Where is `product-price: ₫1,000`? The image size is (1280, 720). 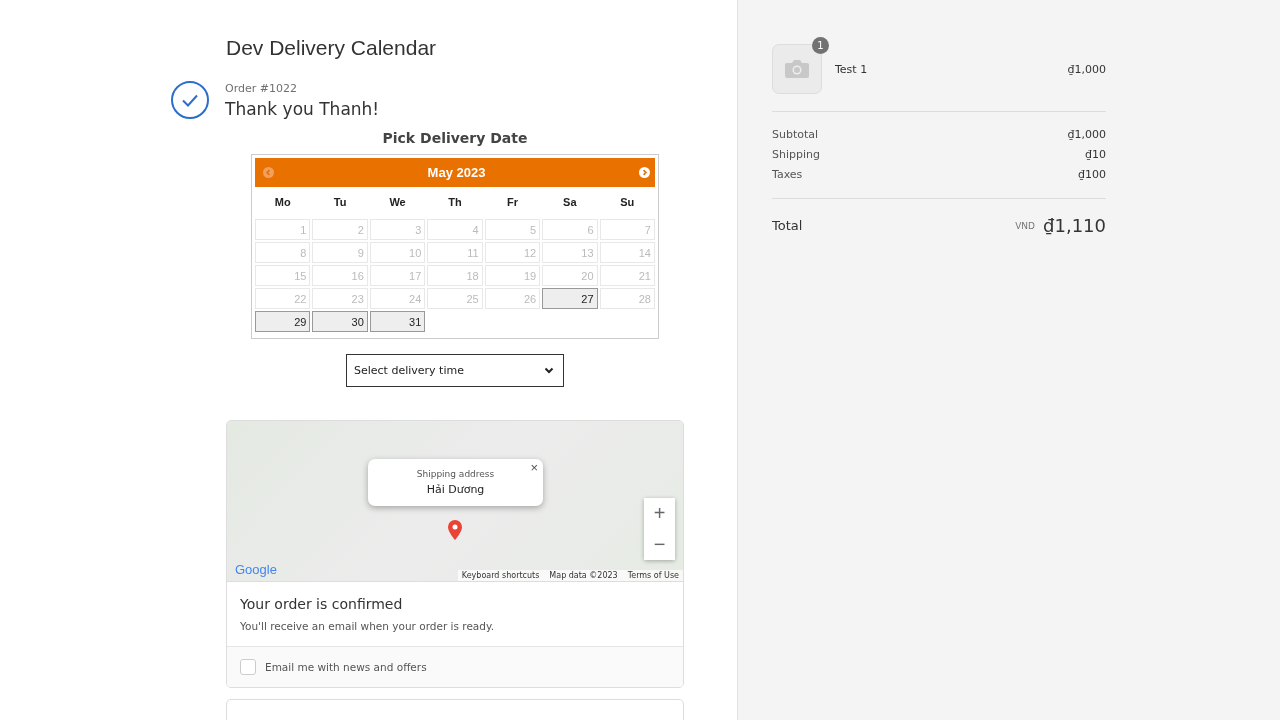
product-price: ₫1,000 is located at coordinates (1086, 69).